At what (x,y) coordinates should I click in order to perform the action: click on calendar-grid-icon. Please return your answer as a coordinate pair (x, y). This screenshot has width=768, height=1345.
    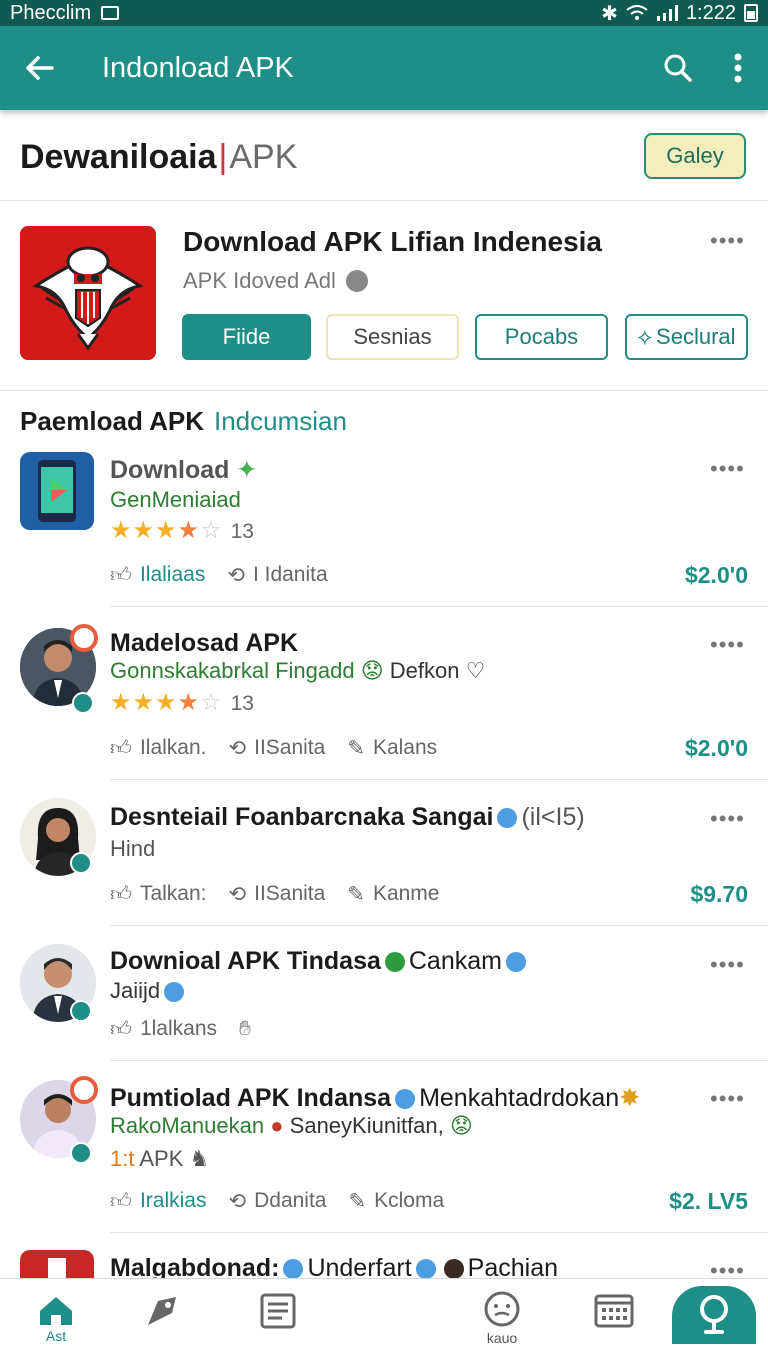
    Looking at the image, I should click on (614, 1311).